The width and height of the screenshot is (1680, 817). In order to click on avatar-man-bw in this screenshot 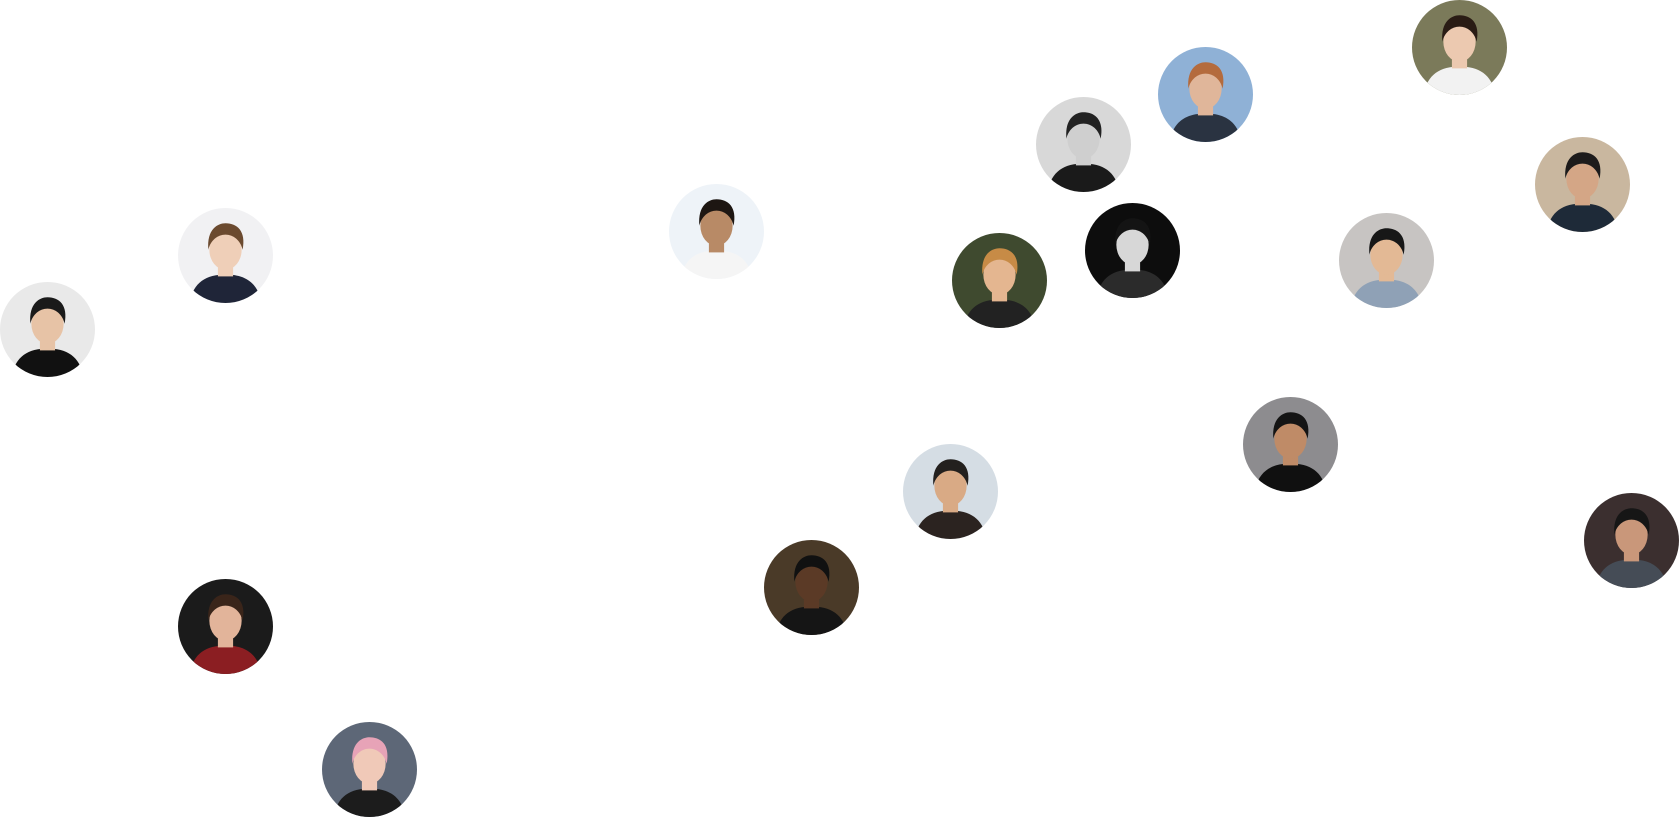, I will do `click(1083, 144)`.